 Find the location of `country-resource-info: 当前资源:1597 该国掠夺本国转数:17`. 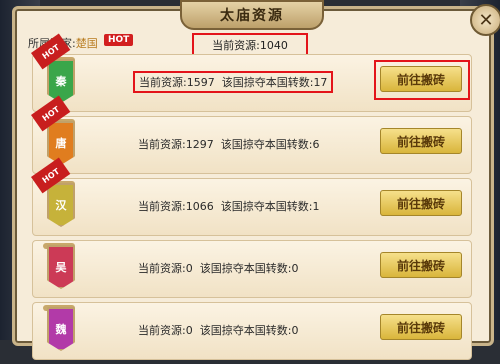

country-resource-info: 当前资源:1597 该国掠夺本国转数:17 is located at coordinates (233, 82).